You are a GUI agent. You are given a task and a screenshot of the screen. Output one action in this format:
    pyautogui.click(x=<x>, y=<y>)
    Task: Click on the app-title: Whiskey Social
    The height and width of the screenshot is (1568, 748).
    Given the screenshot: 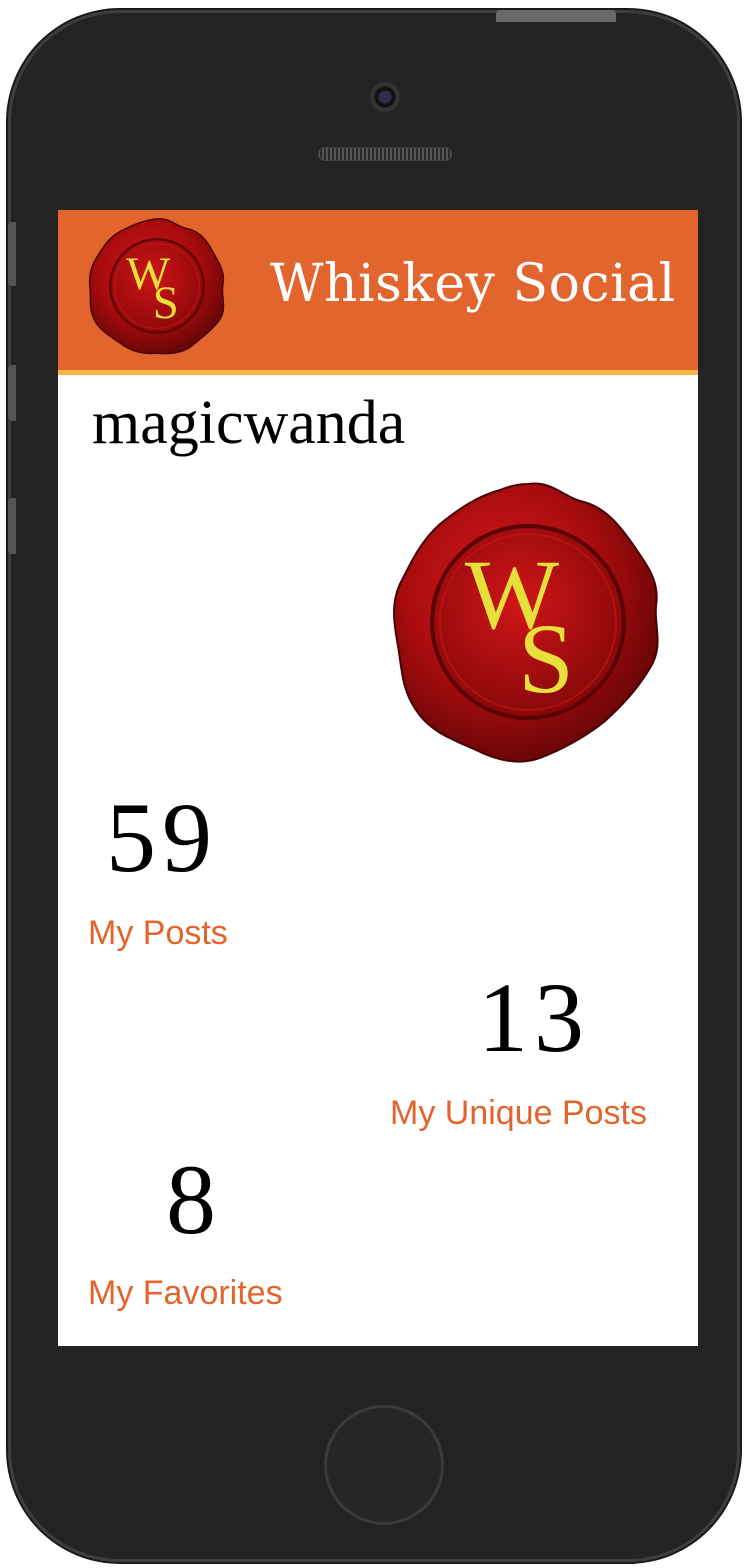 What is the action you would take?
    pyautogui.click(x=473, y=284)
    